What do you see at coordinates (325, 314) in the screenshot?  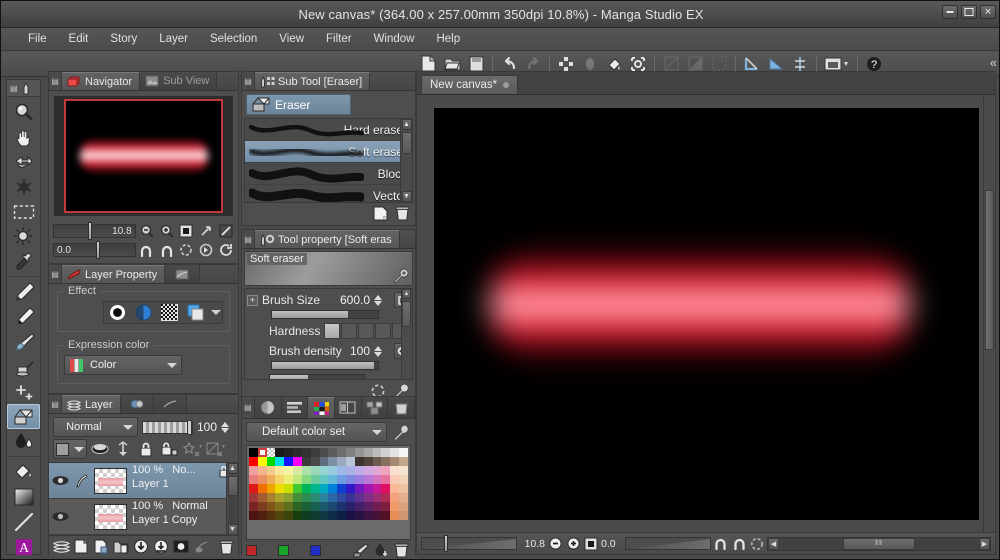 I see `brush-size-slider` at bounding box center [325, 314].